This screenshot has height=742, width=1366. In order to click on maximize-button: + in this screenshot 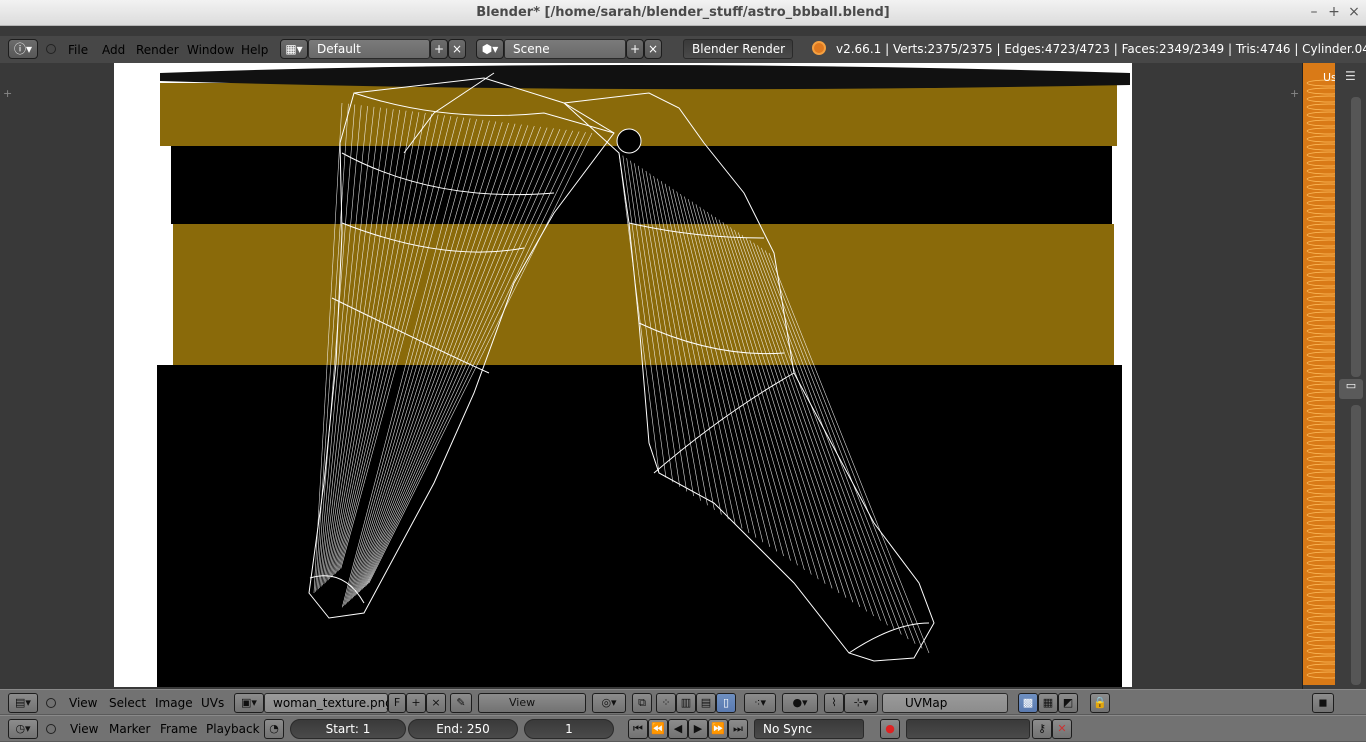, I will do `click(1334, 12)`.